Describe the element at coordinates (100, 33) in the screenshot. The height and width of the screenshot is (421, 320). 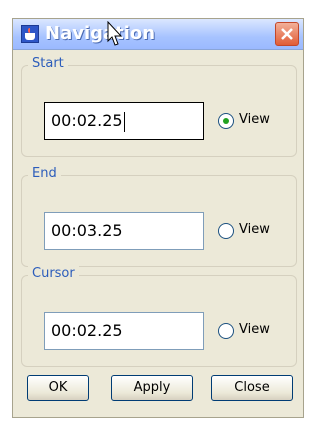
I see `window-title: Navigation` at that location.